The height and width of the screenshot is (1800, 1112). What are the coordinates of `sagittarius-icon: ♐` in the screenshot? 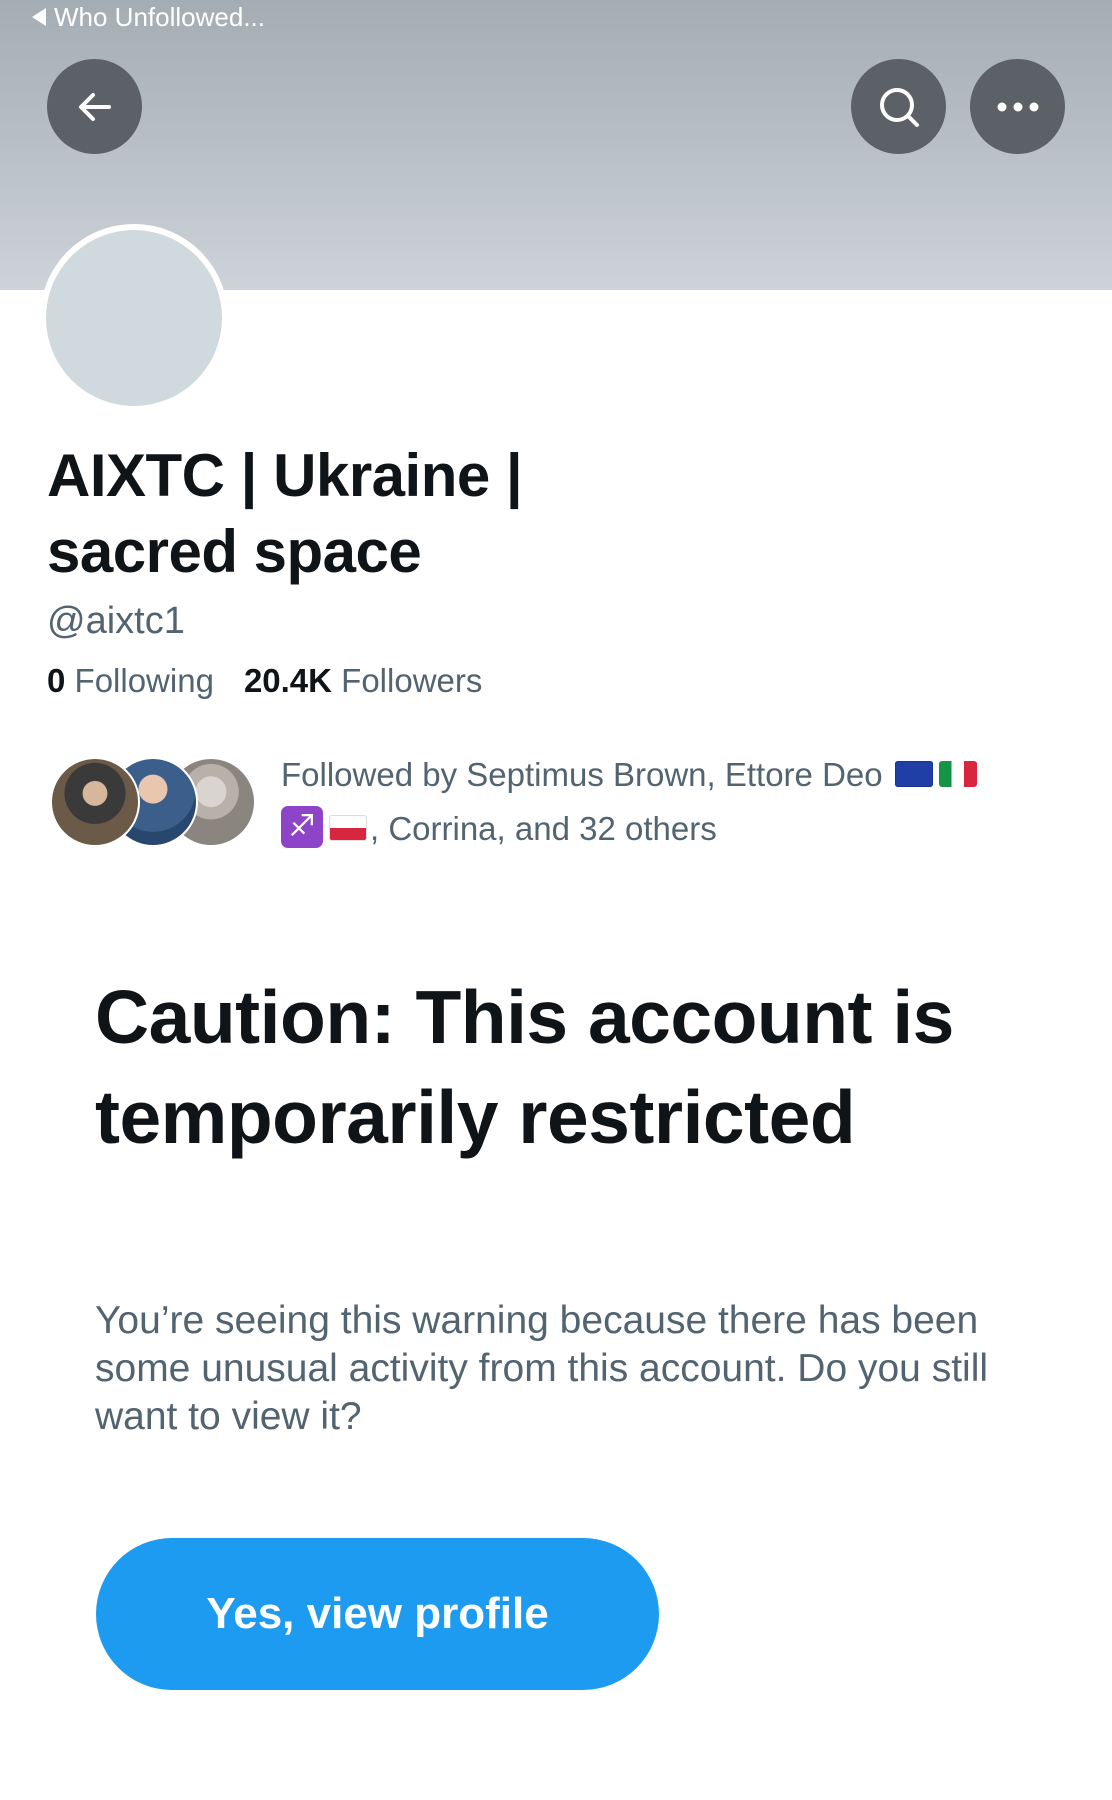 It's located at (302, 827).